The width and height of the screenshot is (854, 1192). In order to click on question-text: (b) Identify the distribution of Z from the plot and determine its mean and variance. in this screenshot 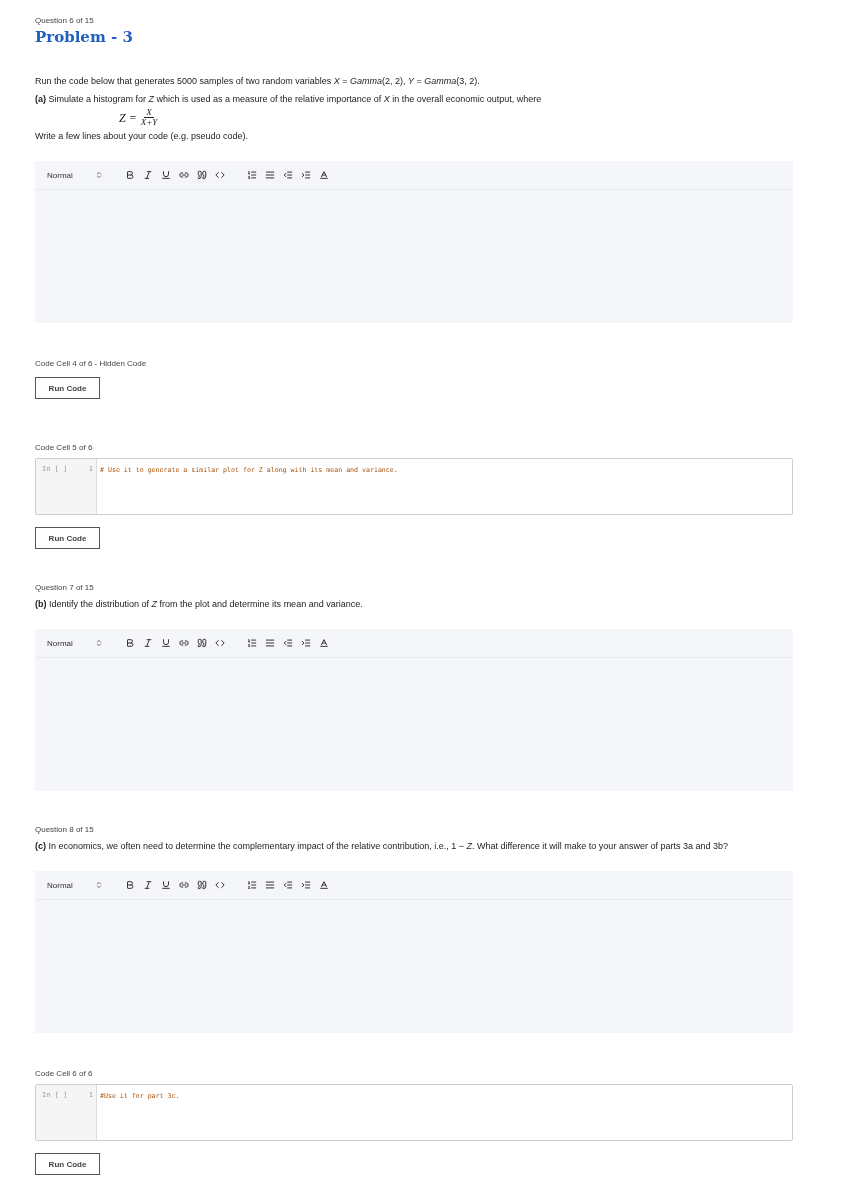, I will do `click(199, 604)`.